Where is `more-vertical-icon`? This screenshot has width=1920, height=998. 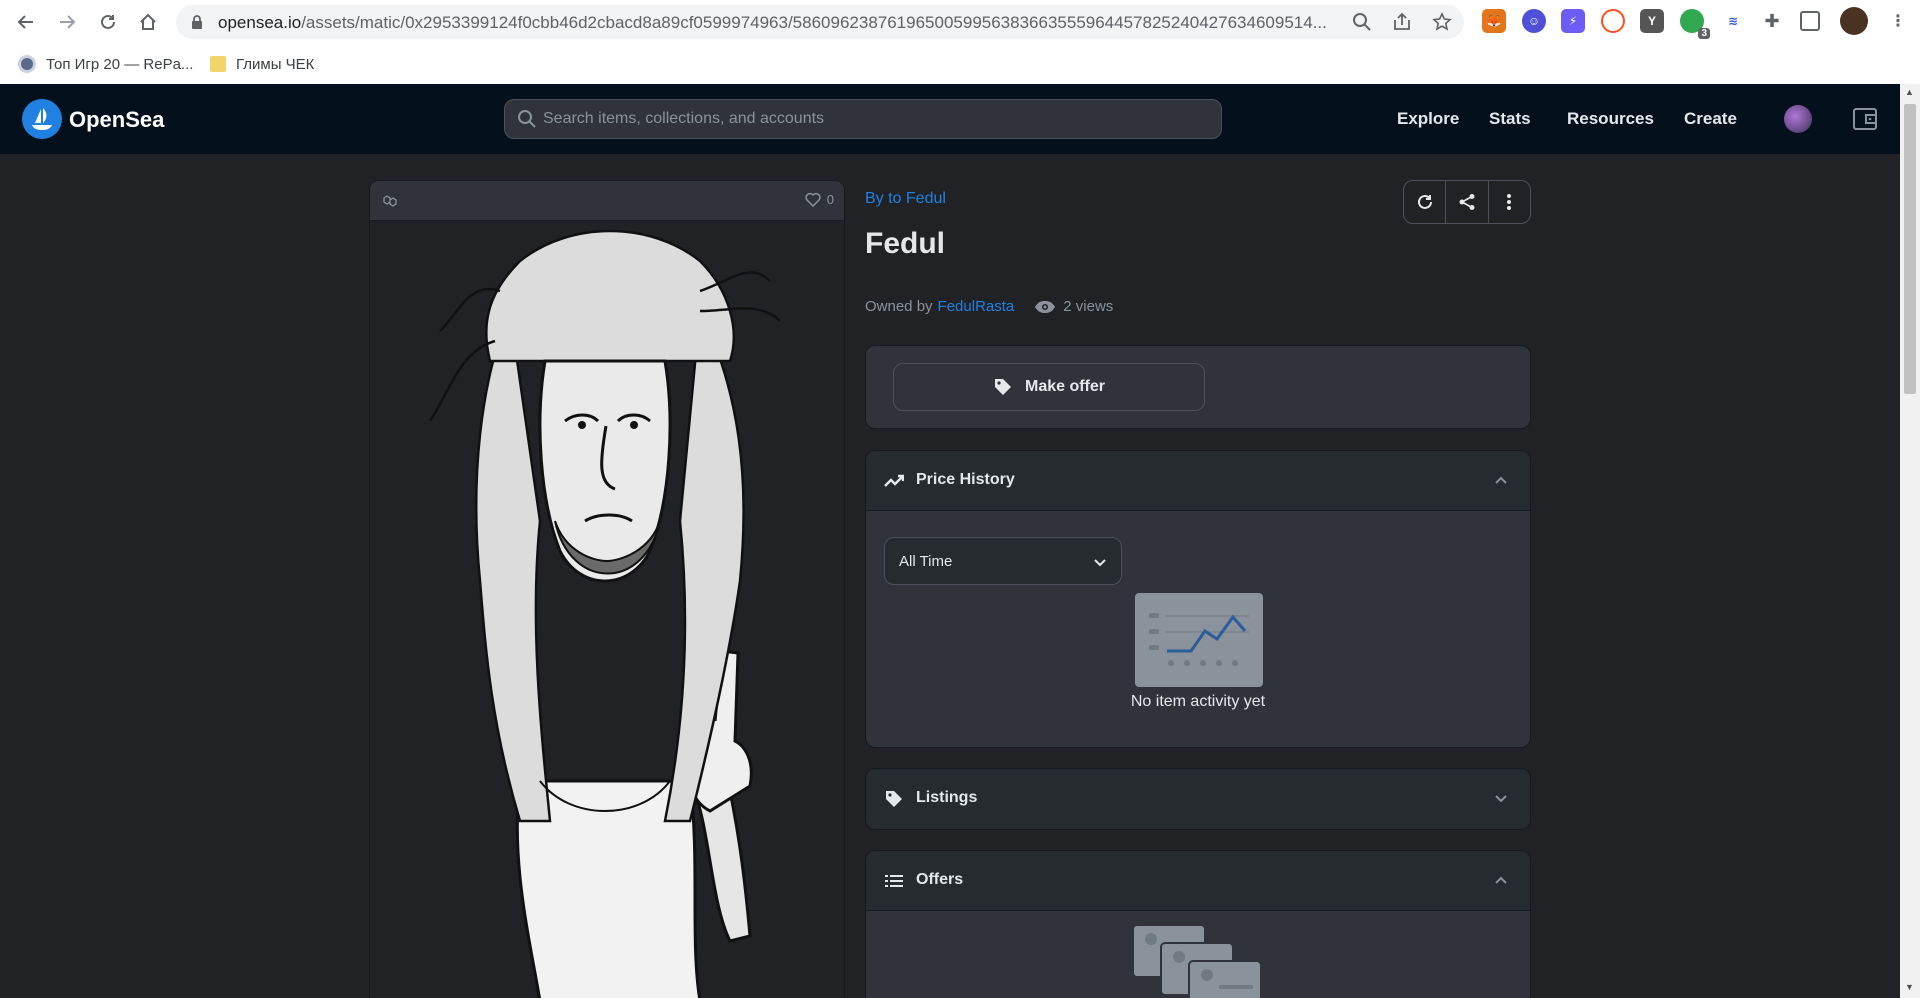
more-vertical-icon is located at coordinates (1509, 202).